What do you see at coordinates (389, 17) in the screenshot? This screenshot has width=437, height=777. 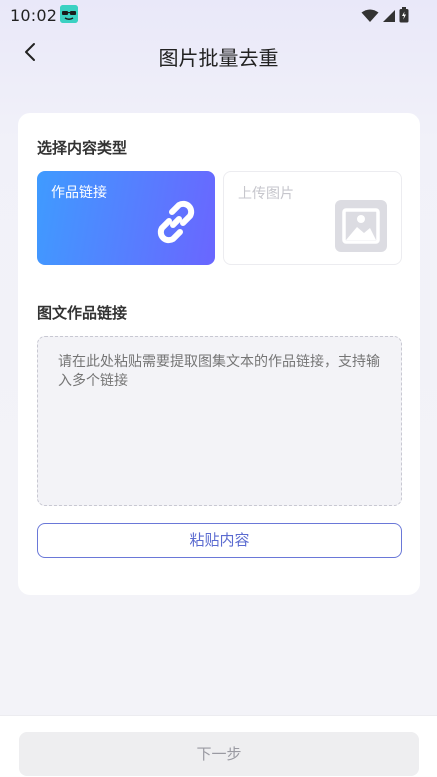 I see `signal-icon` at bounding box center [389, 17].